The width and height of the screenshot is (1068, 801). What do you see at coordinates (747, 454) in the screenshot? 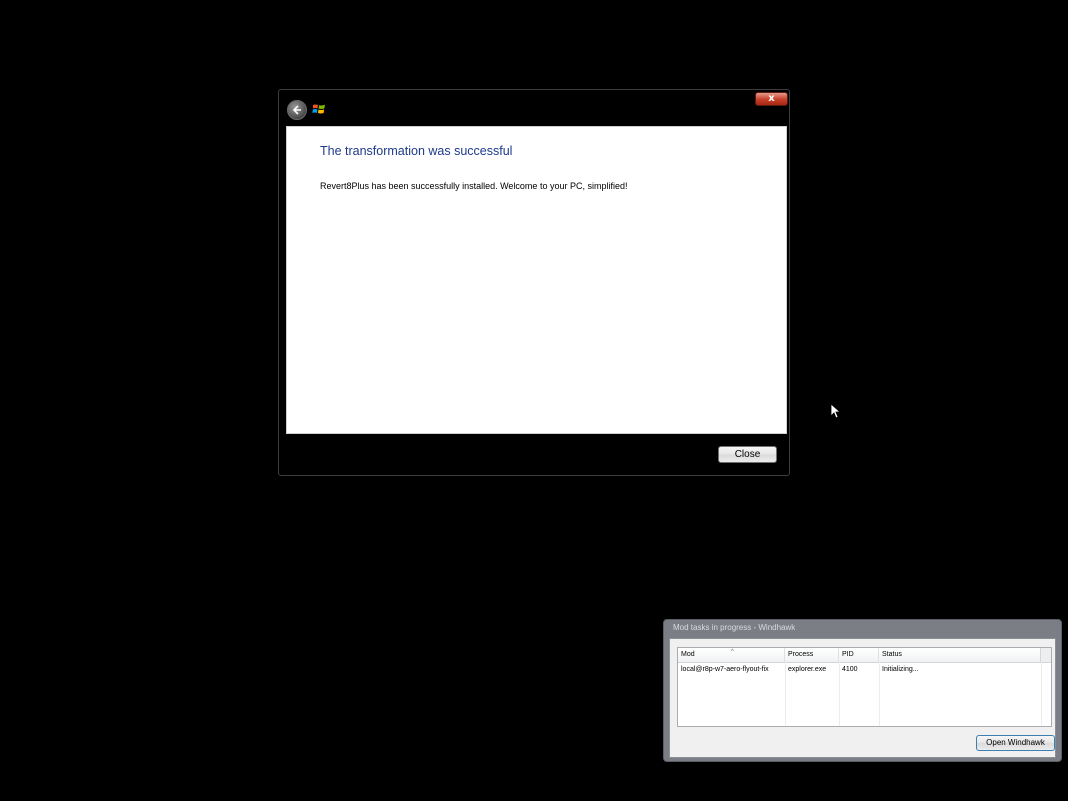
I see `close-button: Close` at bounding box center [747, 454].